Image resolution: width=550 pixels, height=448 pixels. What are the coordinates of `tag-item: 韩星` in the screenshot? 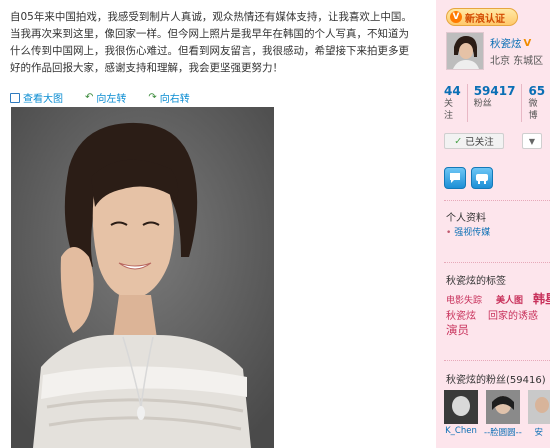 It's located at (541, 298).